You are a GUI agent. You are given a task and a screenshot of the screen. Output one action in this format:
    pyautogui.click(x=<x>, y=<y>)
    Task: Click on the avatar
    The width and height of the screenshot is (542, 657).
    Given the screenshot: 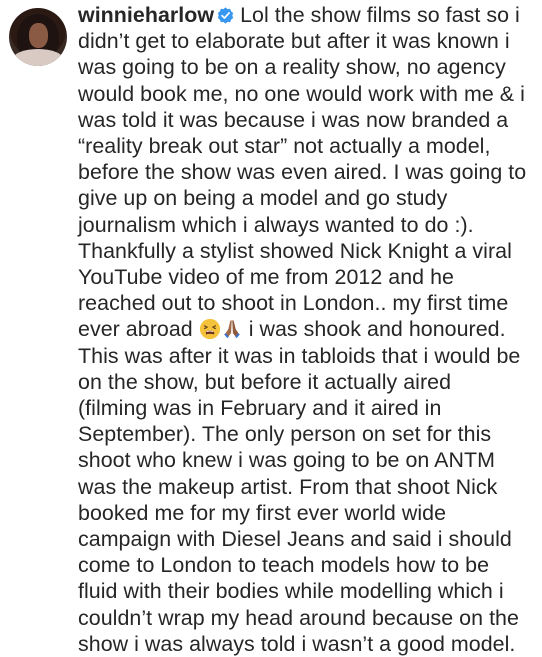 What is the action you would take?
    pyautogui.click(x=38, y=37)
    